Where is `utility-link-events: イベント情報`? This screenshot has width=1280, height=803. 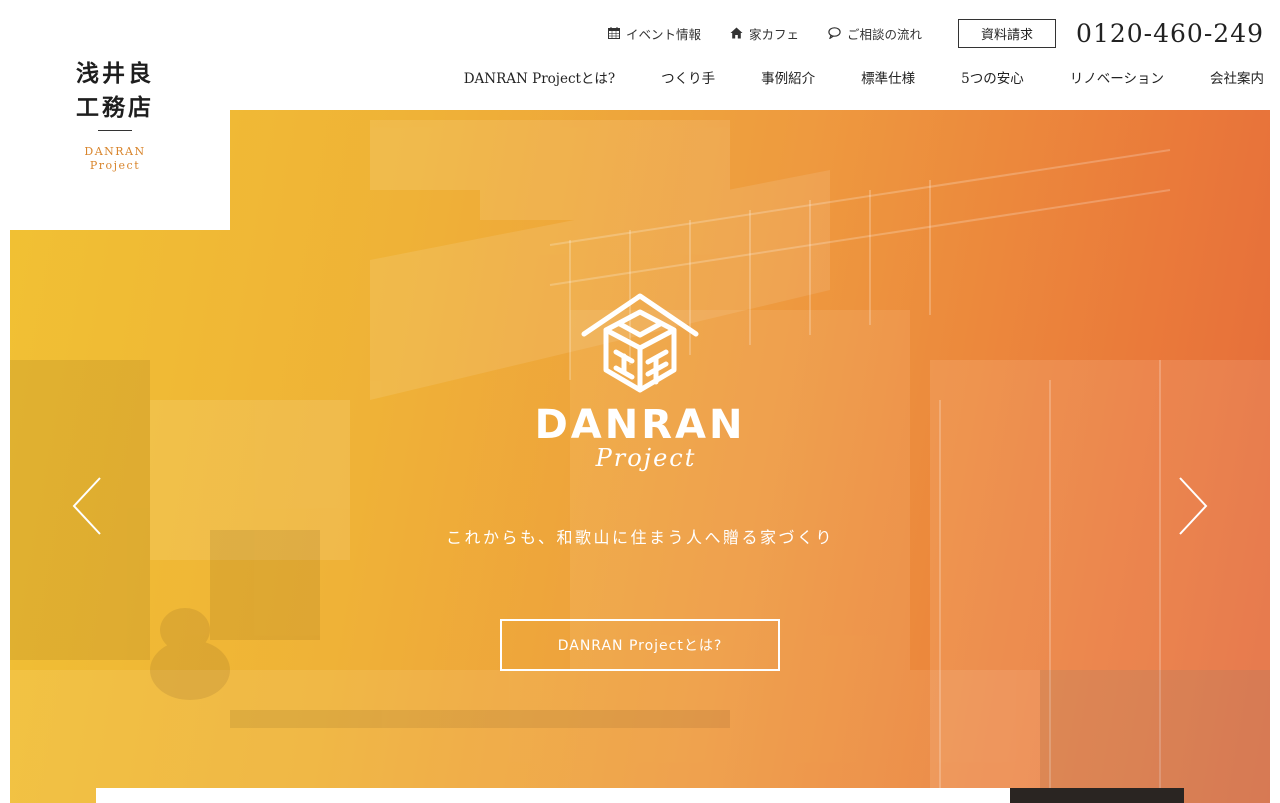
utility-link-events: イベント情報 is located at coordinates (654, 33).